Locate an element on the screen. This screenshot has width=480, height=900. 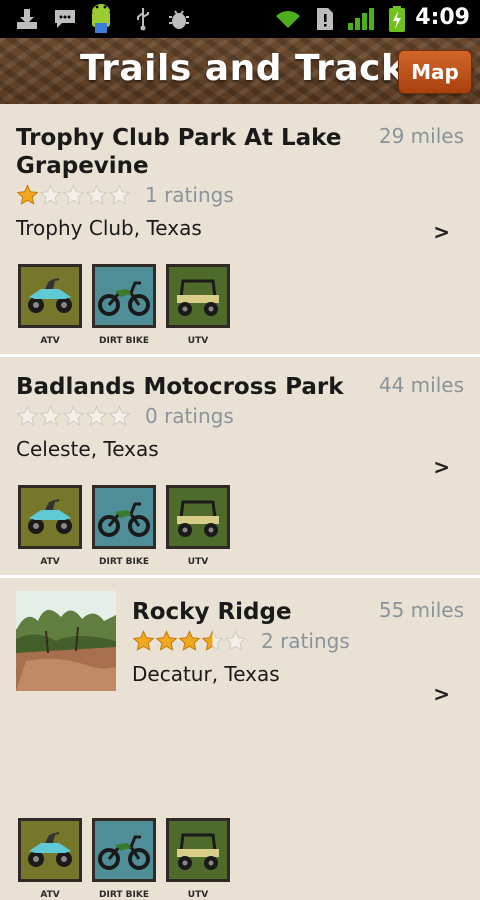
rating-row: 2 ratings is located at coordinates (241, 641).